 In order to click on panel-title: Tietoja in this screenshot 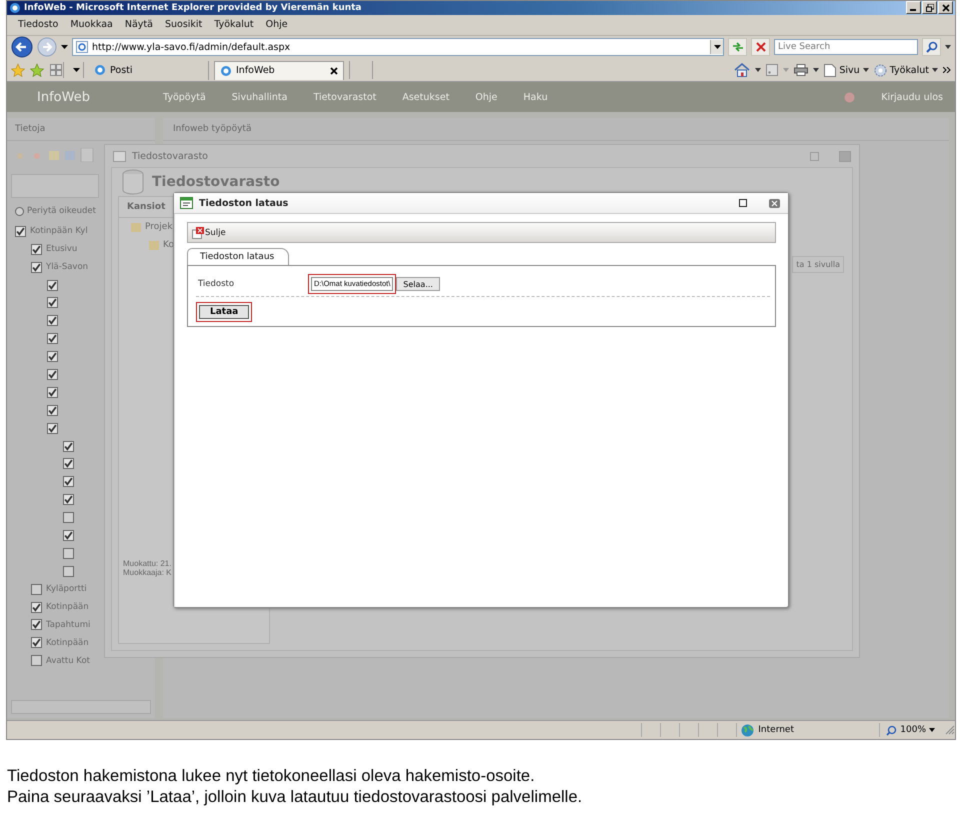, I will do `click(30, 129)`.